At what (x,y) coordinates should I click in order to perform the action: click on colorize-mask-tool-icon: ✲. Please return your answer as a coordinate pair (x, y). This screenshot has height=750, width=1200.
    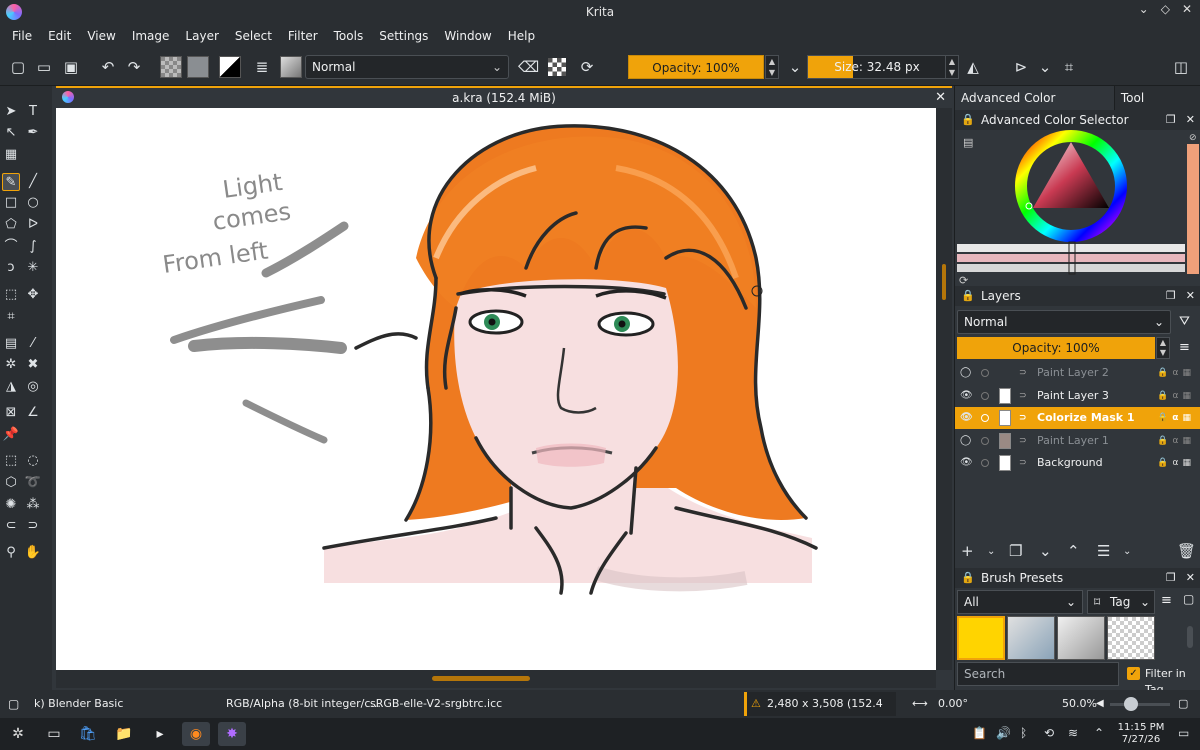
    Looking at the image, I should click on (11, 365).